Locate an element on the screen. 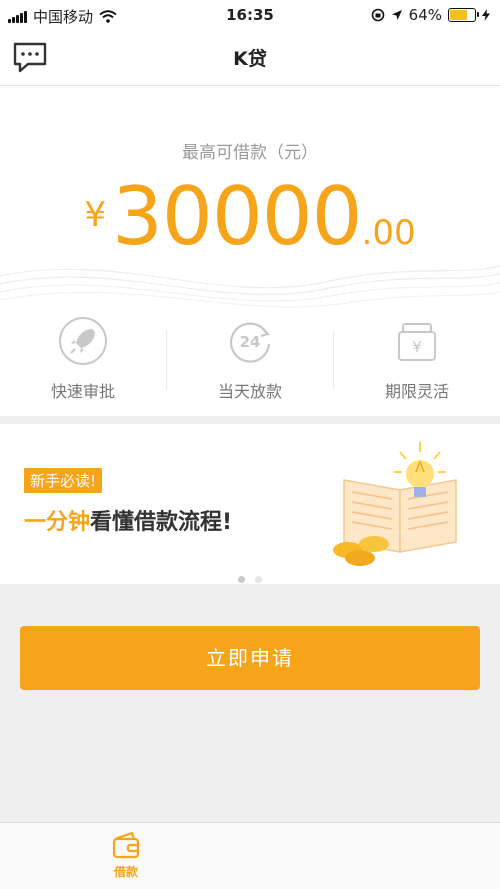 The width and height of the screenshot is (500, 889). banner-headline: 一分钟看懂借款流程! is located at coordinates (128, 522).